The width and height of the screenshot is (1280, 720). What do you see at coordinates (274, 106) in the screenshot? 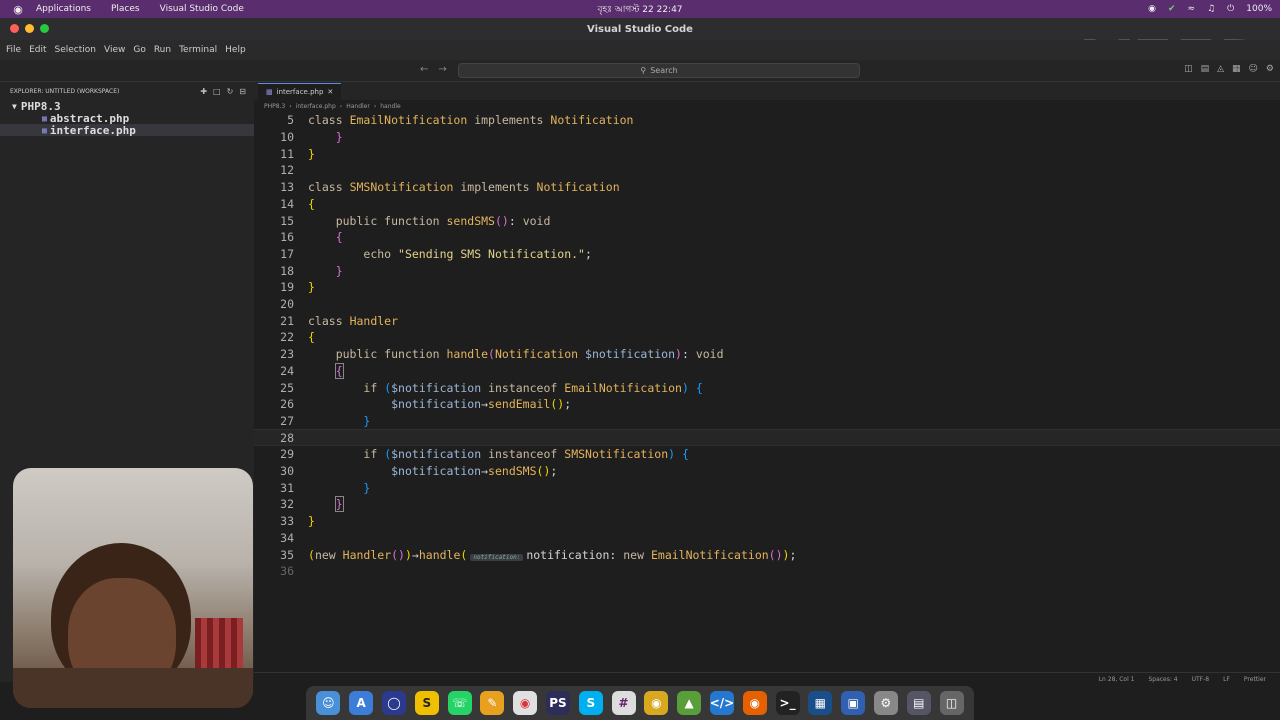
I see `breadcrumb-folder: PHP8.3` at bounding box center [274, 106].